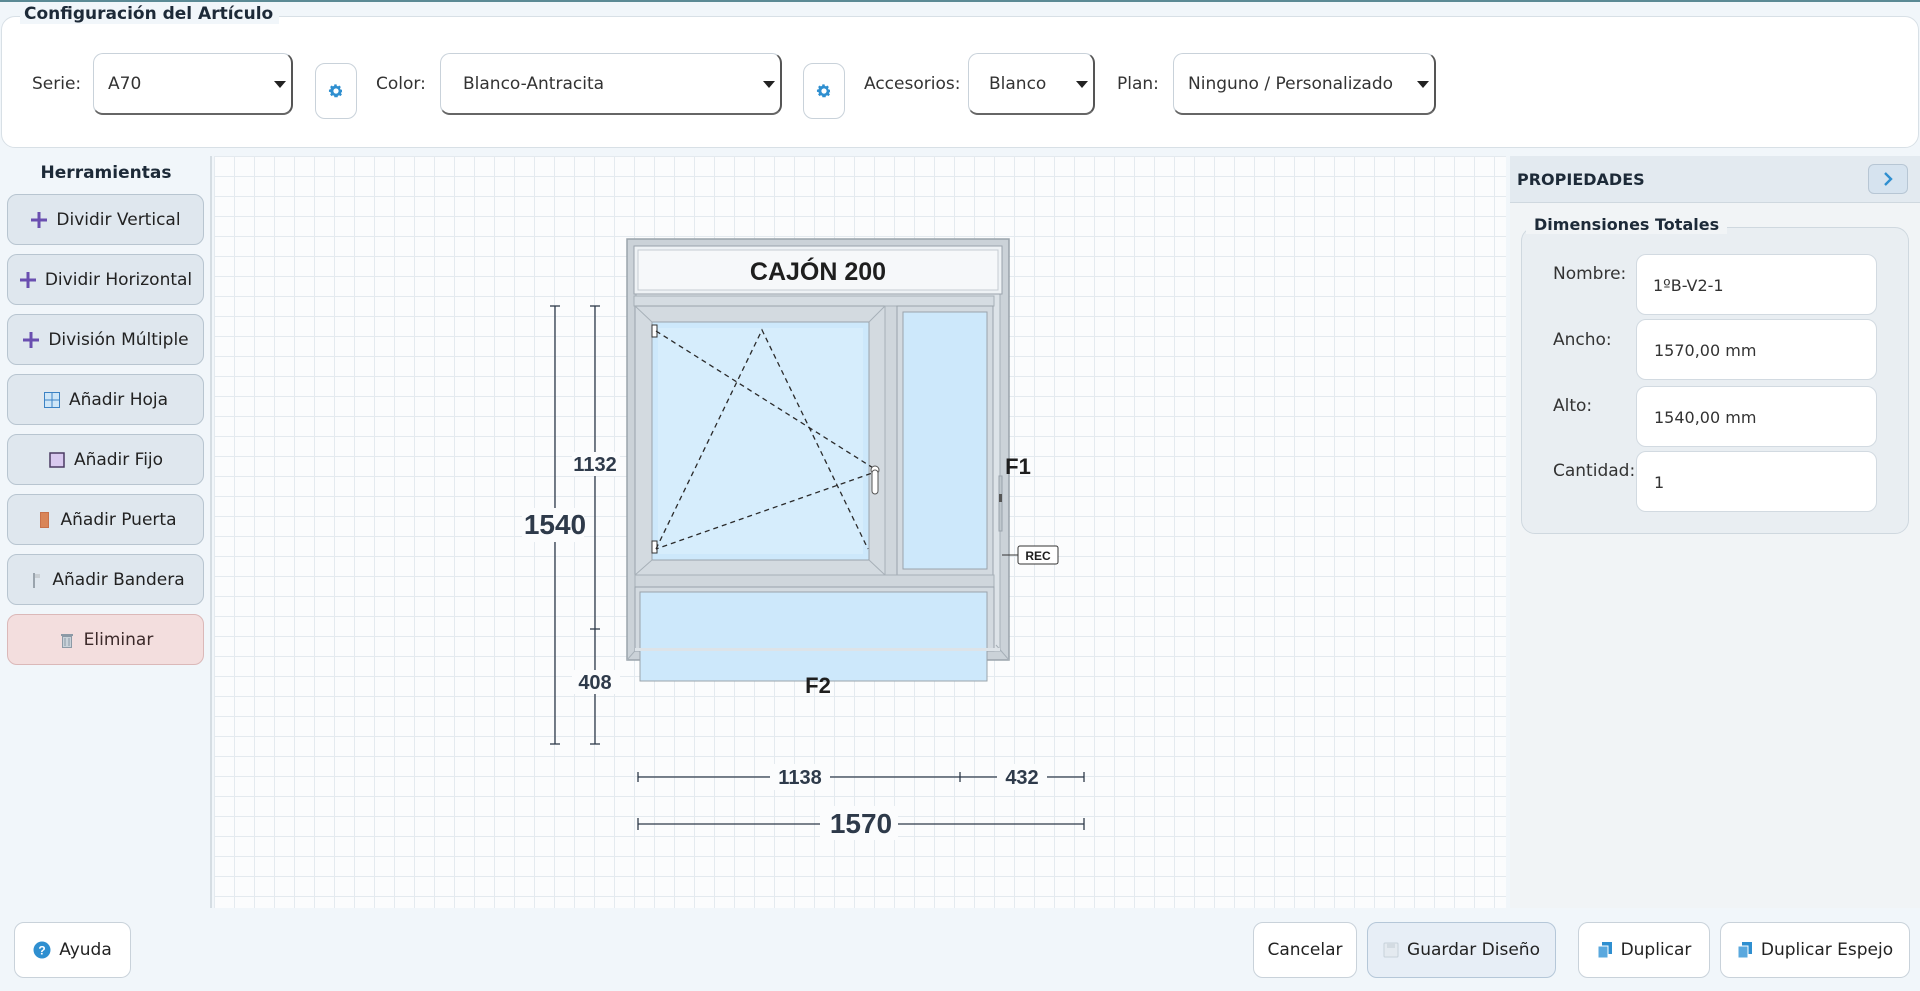  I want to click on chevron-right-icon, so click(1888, 179).